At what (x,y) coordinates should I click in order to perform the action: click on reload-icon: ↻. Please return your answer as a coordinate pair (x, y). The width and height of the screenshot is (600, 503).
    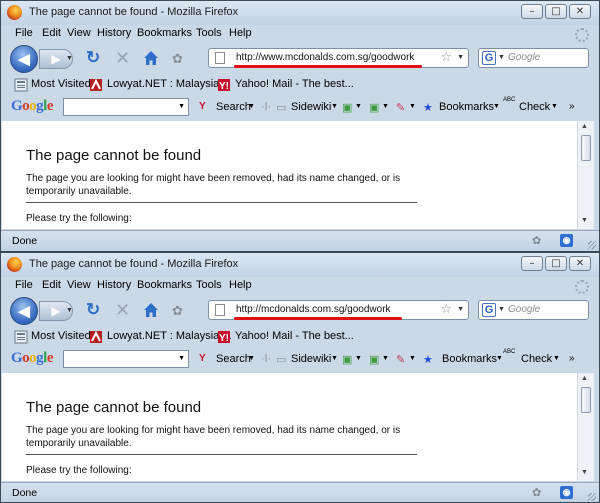
    Looking at the image, I should click on (93, 57).